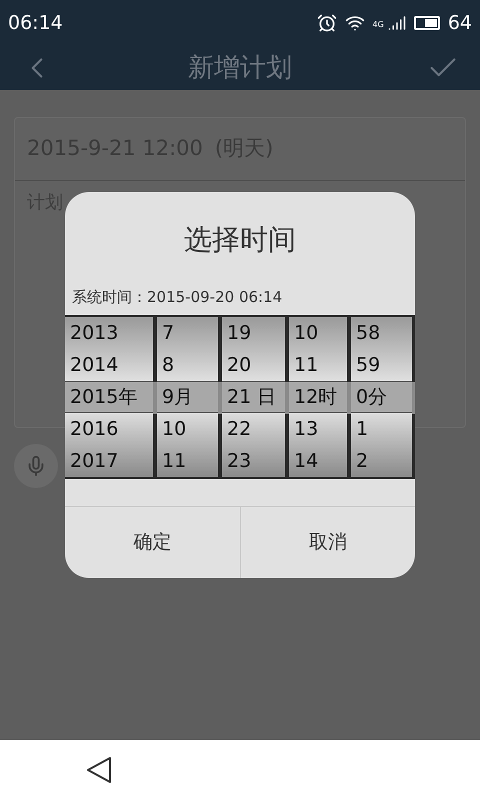  Describe the element at coordinates (109, 397) in the screenshot. I see `wheel-item: 2015年` at that location.